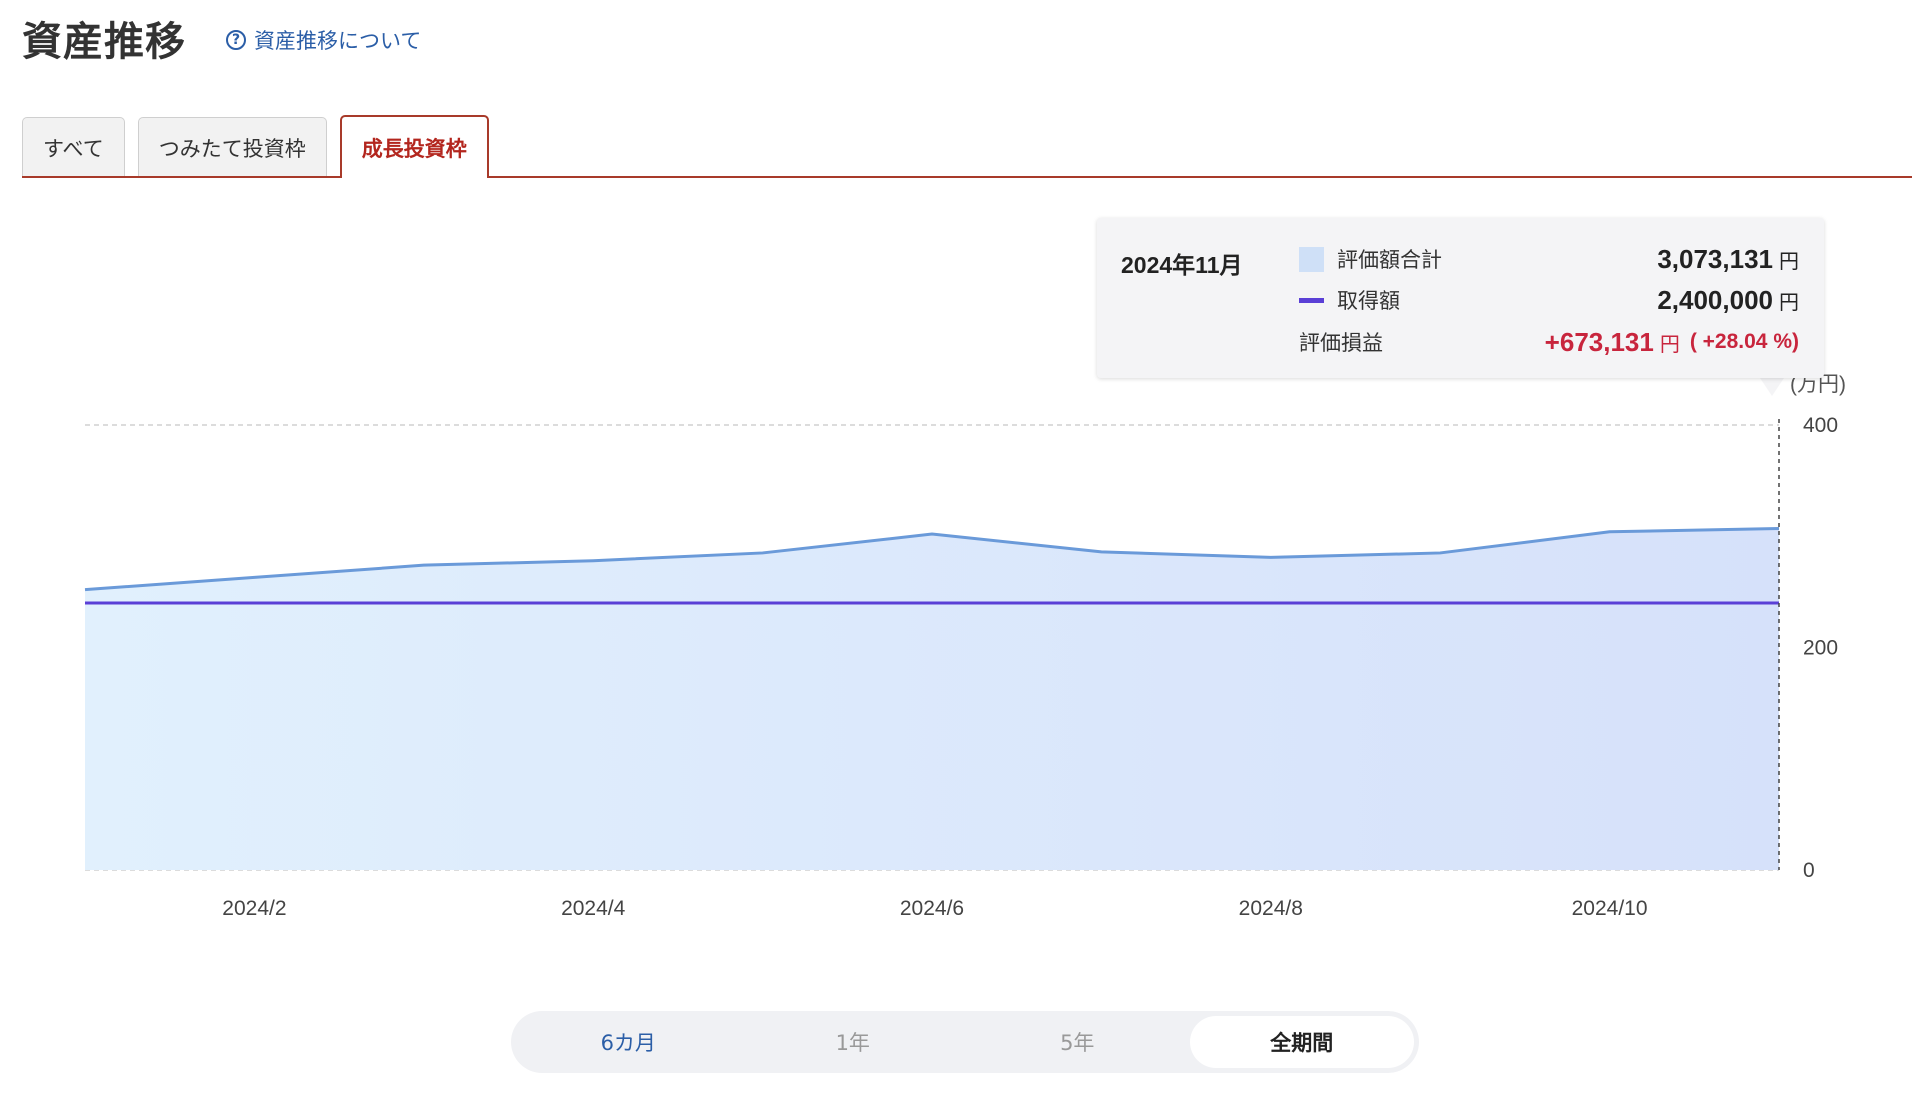 The width and height of the screenshot is (1920, 1119). What do you see at coordinates (1077, 1042) in the screenshot?
I see `period-5y-button: 5年` at bounding box center [1077, 1042].